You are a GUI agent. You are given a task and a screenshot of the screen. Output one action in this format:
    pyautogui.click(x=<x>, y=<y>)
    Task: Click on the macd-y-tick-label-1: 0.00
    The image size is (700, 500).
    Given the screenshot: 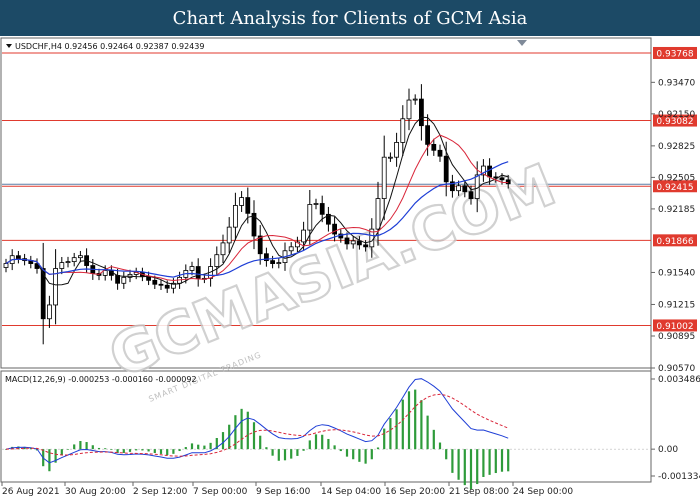 What is the action you would take?
    pyautogui.click(x=668, y=450)
    